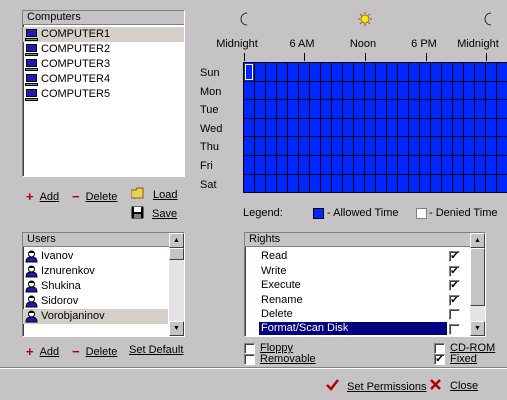 The height and width of the screenshot is (400, 507). What do you see at coordinates (249, 348) in the screenshot?
I see `floppy-check` at bounding box center [249, 348].